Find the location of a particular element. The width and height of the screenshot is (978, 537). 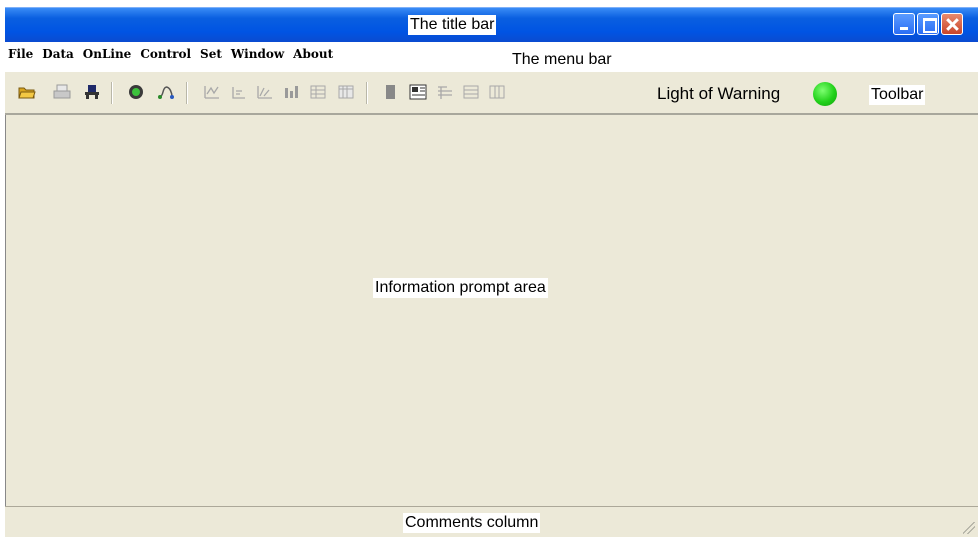

information-area-annotation: Information prompt area is located at coordinates (460, 288).